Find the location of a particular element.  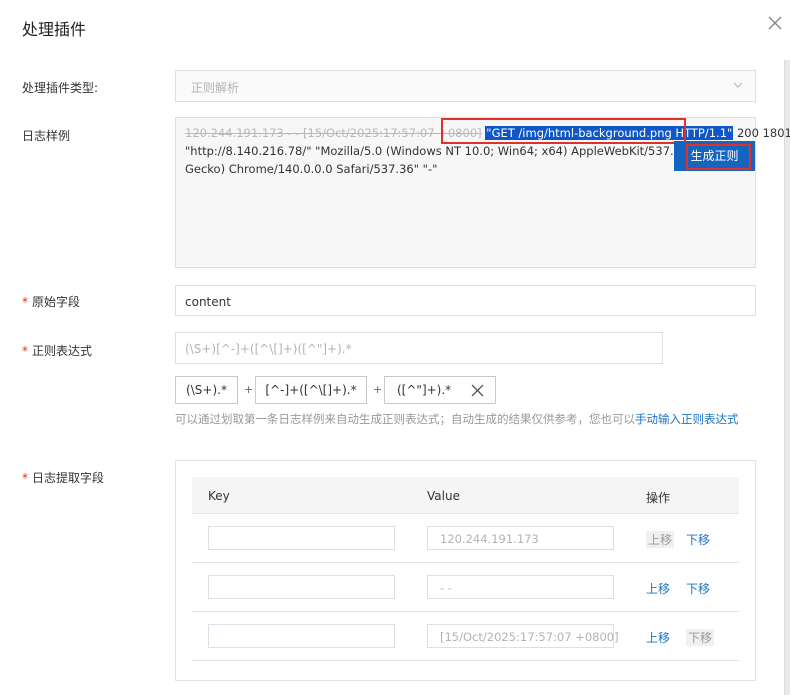

regex-placeholder: (\S+)[^-]+([^\[]+)([^"]+).* is located at coordinates (268, 349).